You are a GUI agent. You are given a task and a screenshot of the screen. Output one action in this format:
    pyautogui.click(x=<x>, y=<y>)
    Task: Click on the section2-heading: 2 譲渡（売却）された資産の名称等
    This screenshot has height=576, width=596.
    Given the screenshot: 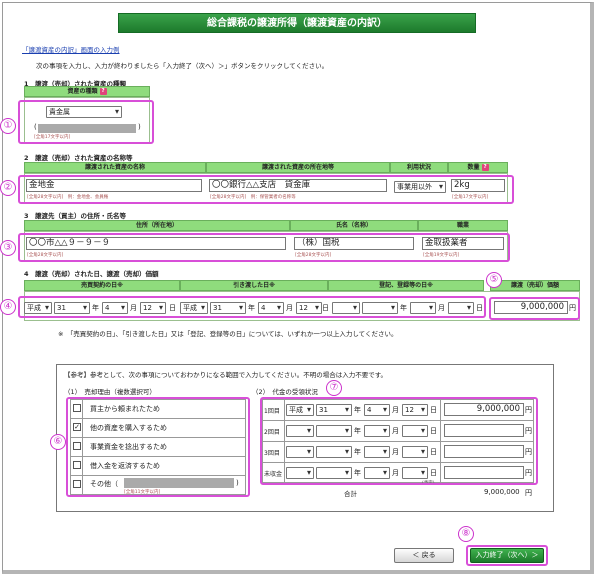 What is the action you would take?
    pyautogui.click(x=78, y=158)
    